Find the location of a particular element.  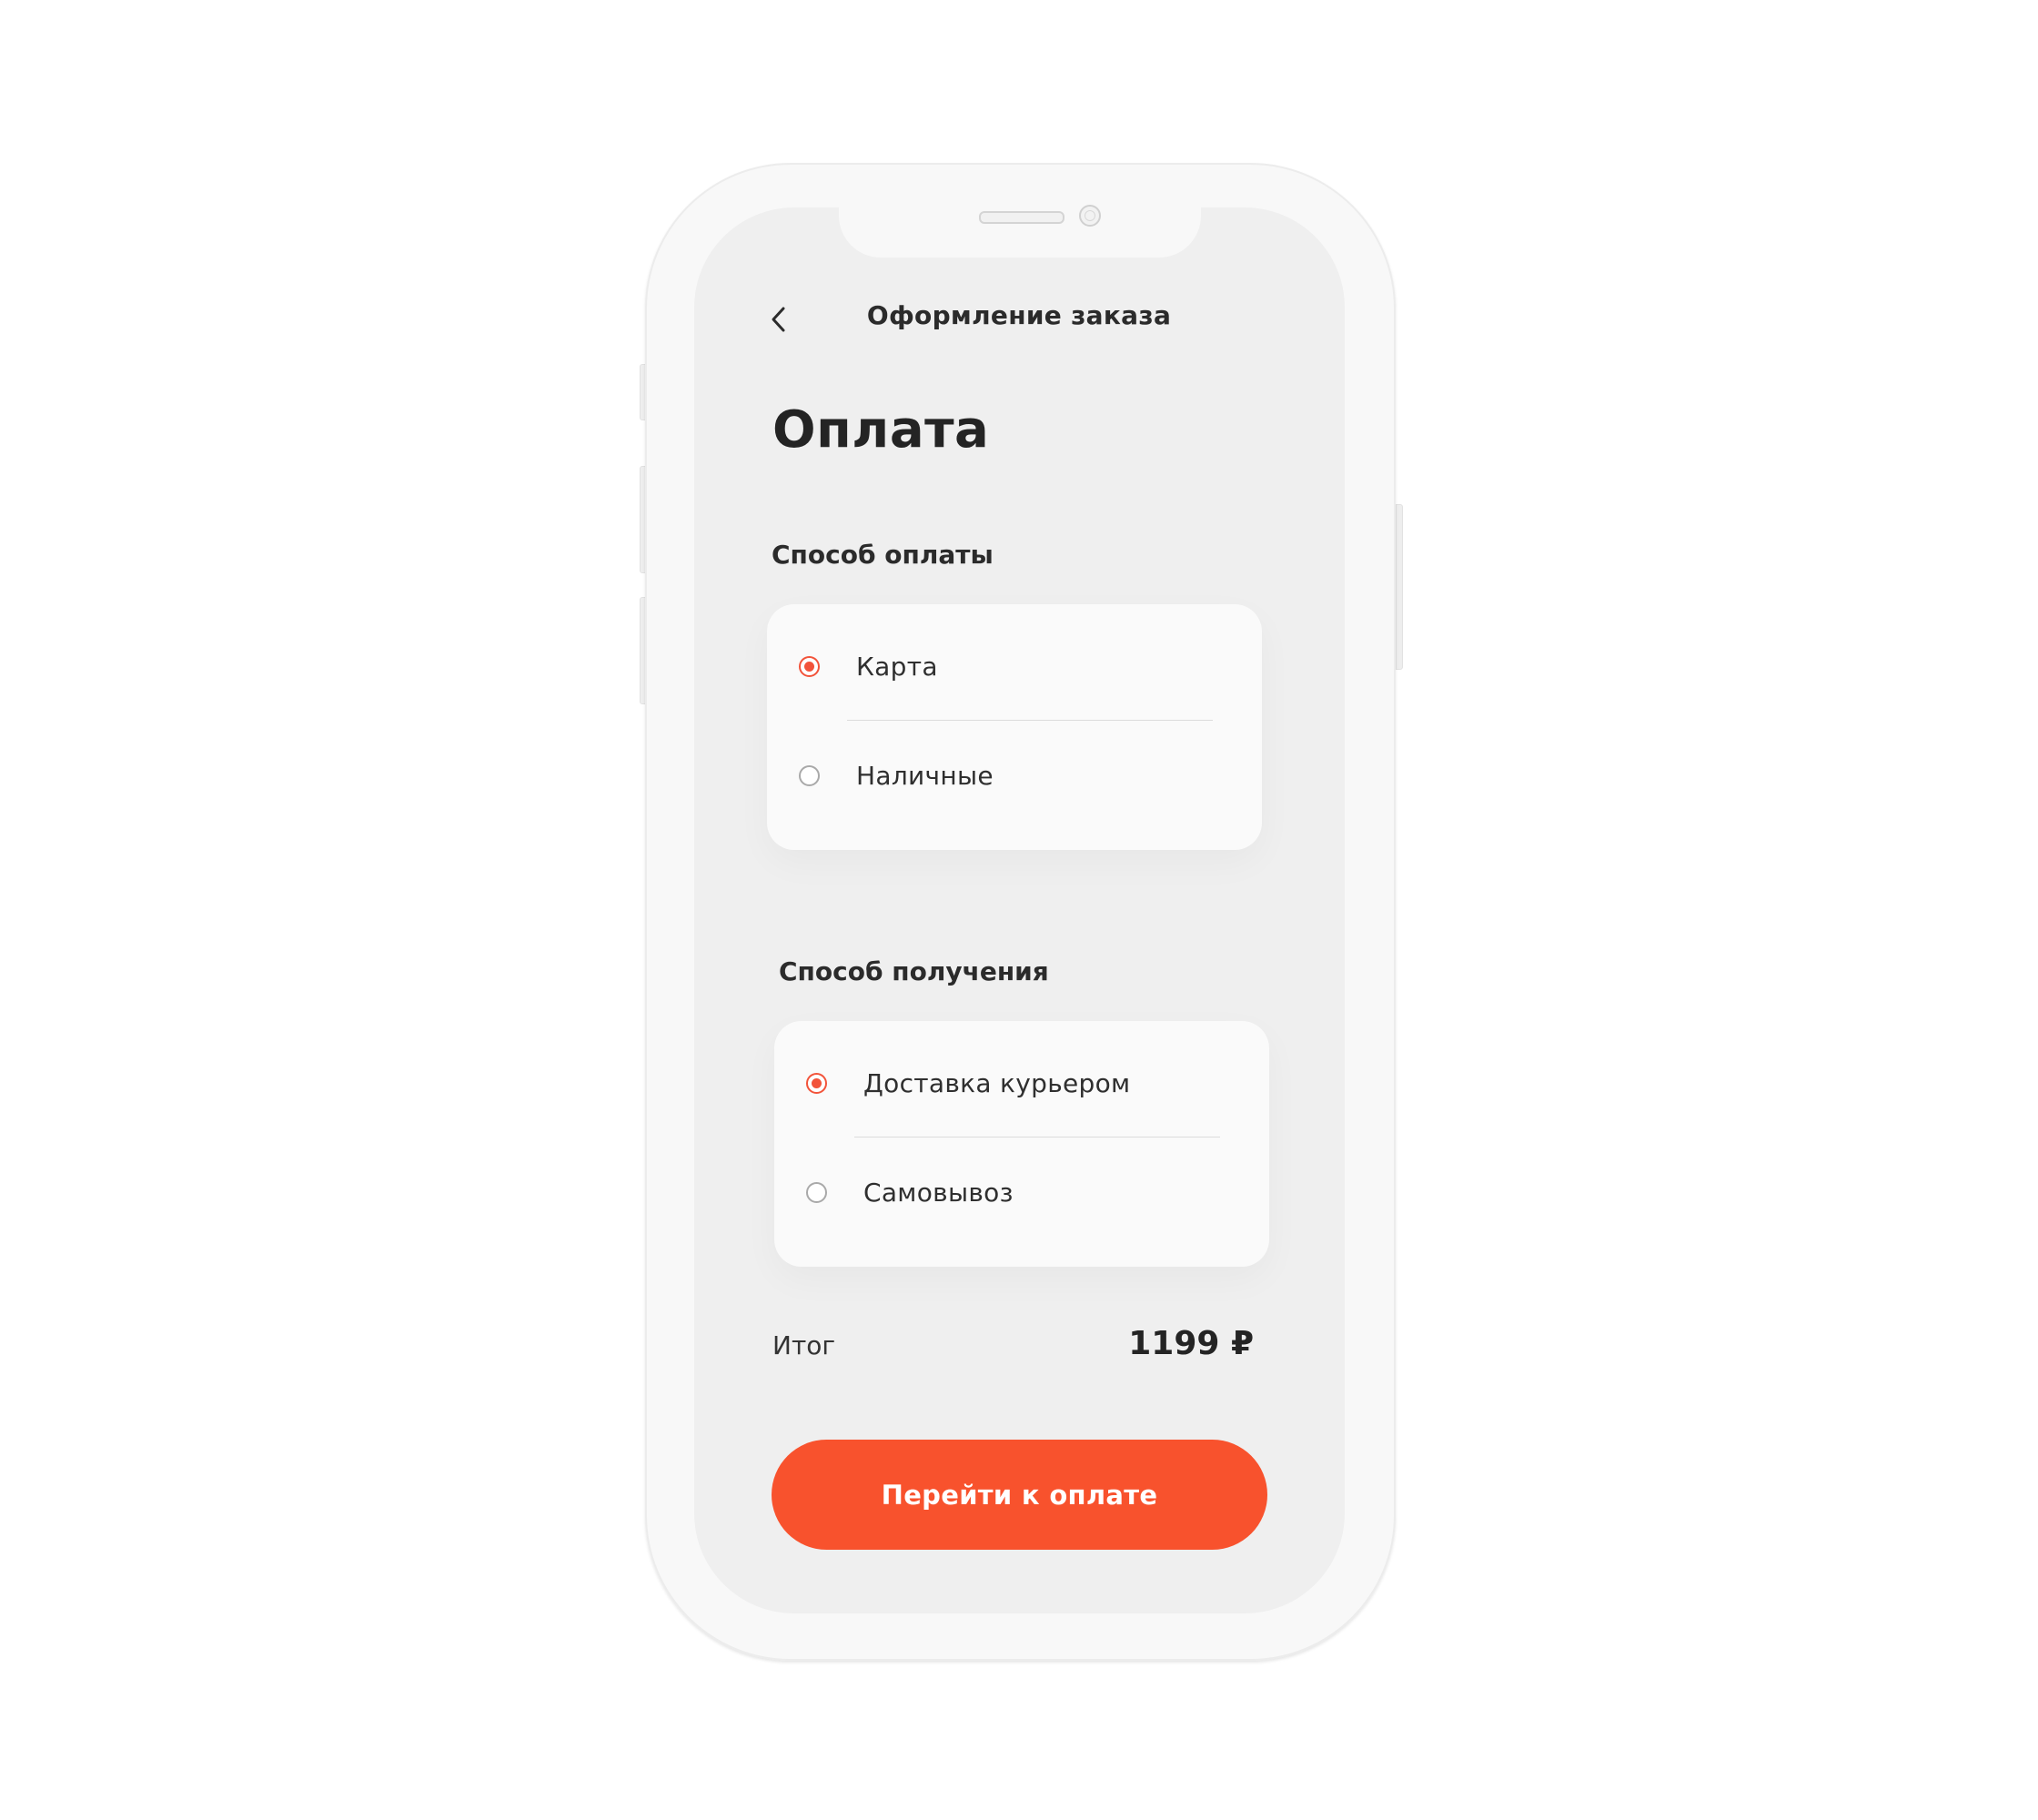

delivery-method-label: Способ получения is located at coordinates (914, 971).